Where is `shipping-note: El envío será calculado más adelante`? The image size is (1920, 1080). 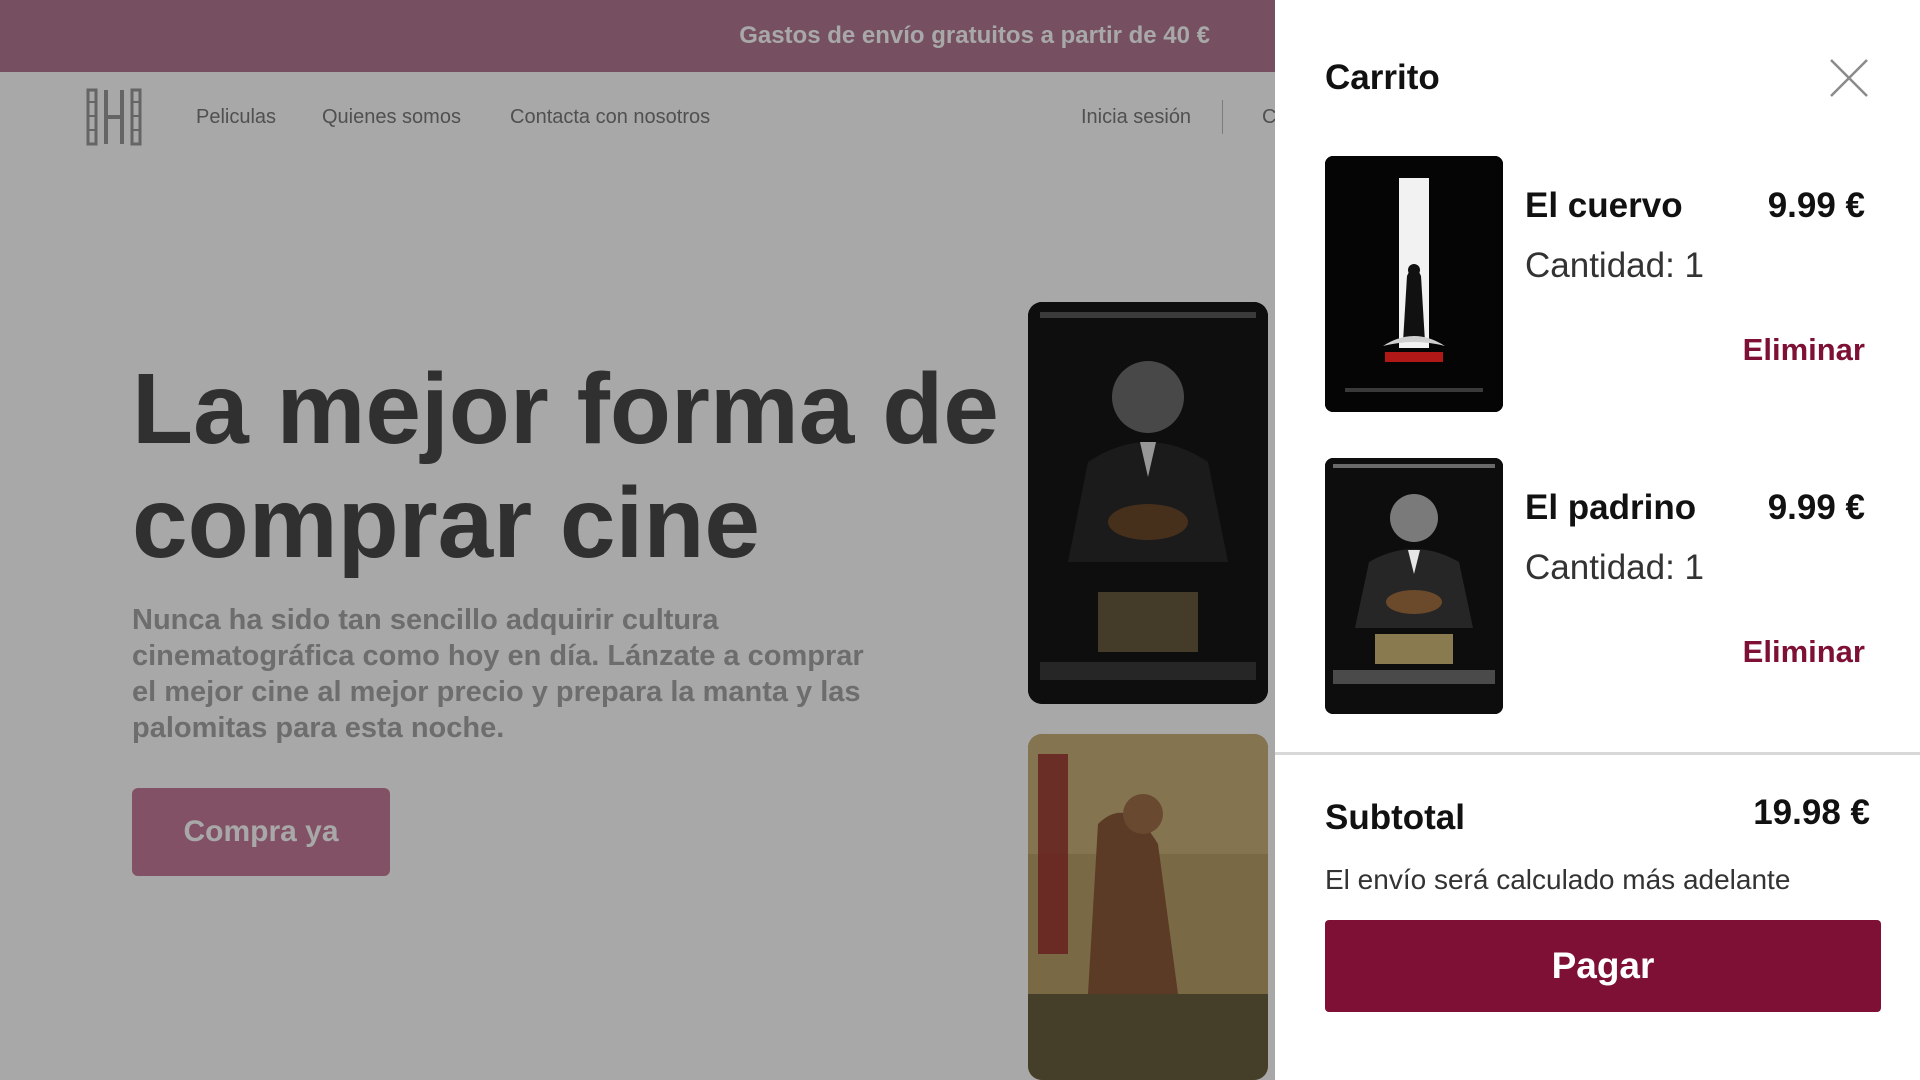
shipping-note: El envío será calculado más adelante is located at coordinates (1558, 879).